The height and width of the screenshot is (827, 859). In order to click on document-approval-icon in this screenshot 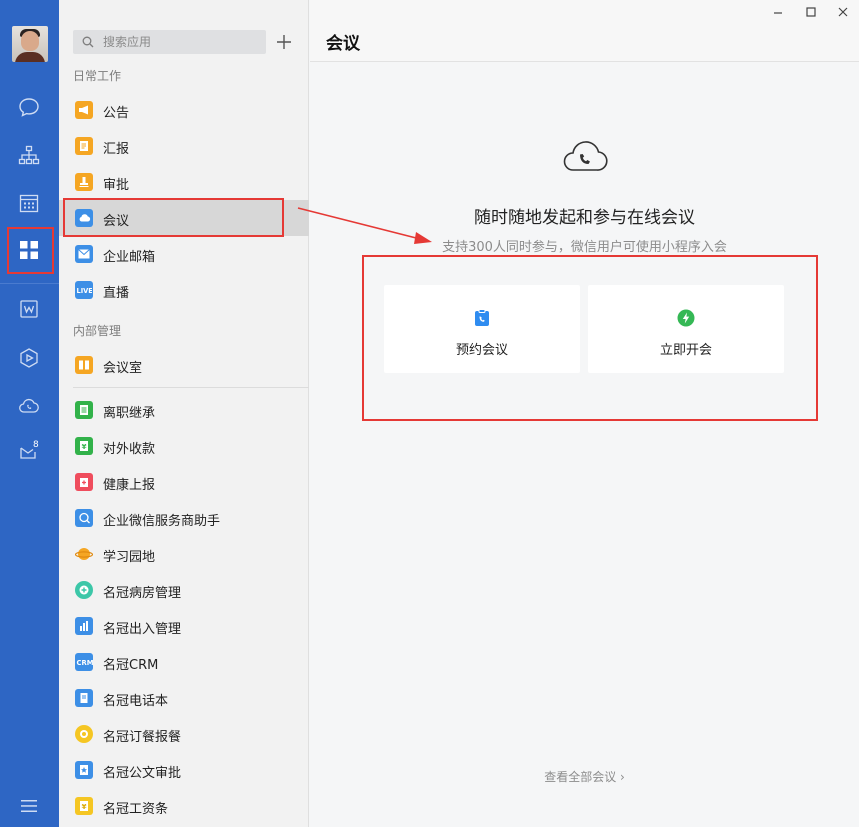, I will do `click(84, 770)`.